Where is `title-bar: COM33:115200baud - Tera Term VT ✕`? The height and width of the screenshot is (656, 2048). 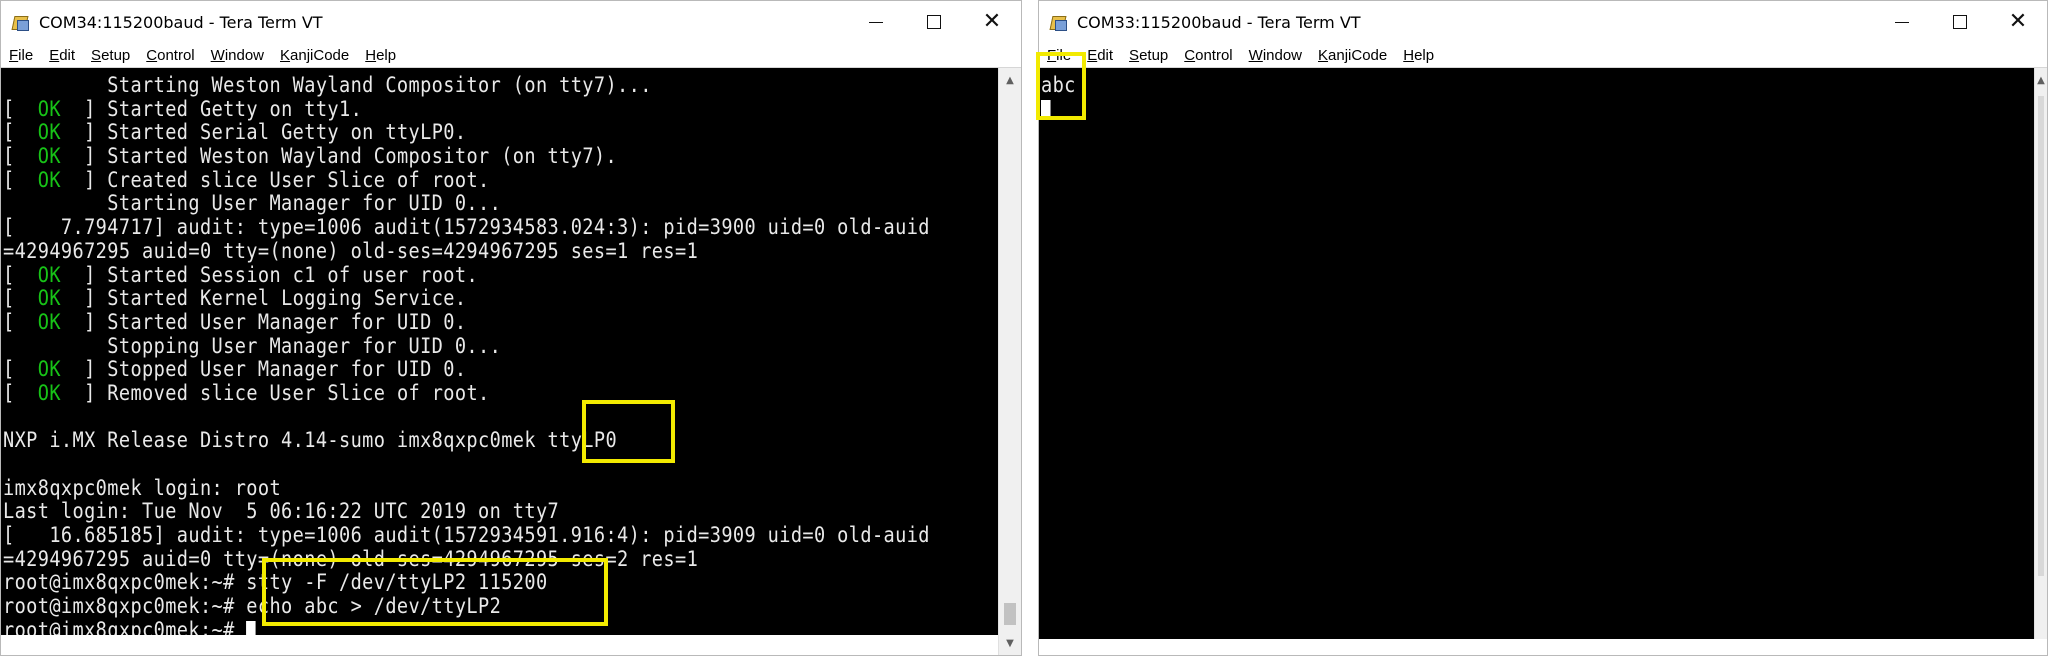 title-bar: COM33:115200baud - Tera Term VT ✕ is located at coordinates (1543, 22).